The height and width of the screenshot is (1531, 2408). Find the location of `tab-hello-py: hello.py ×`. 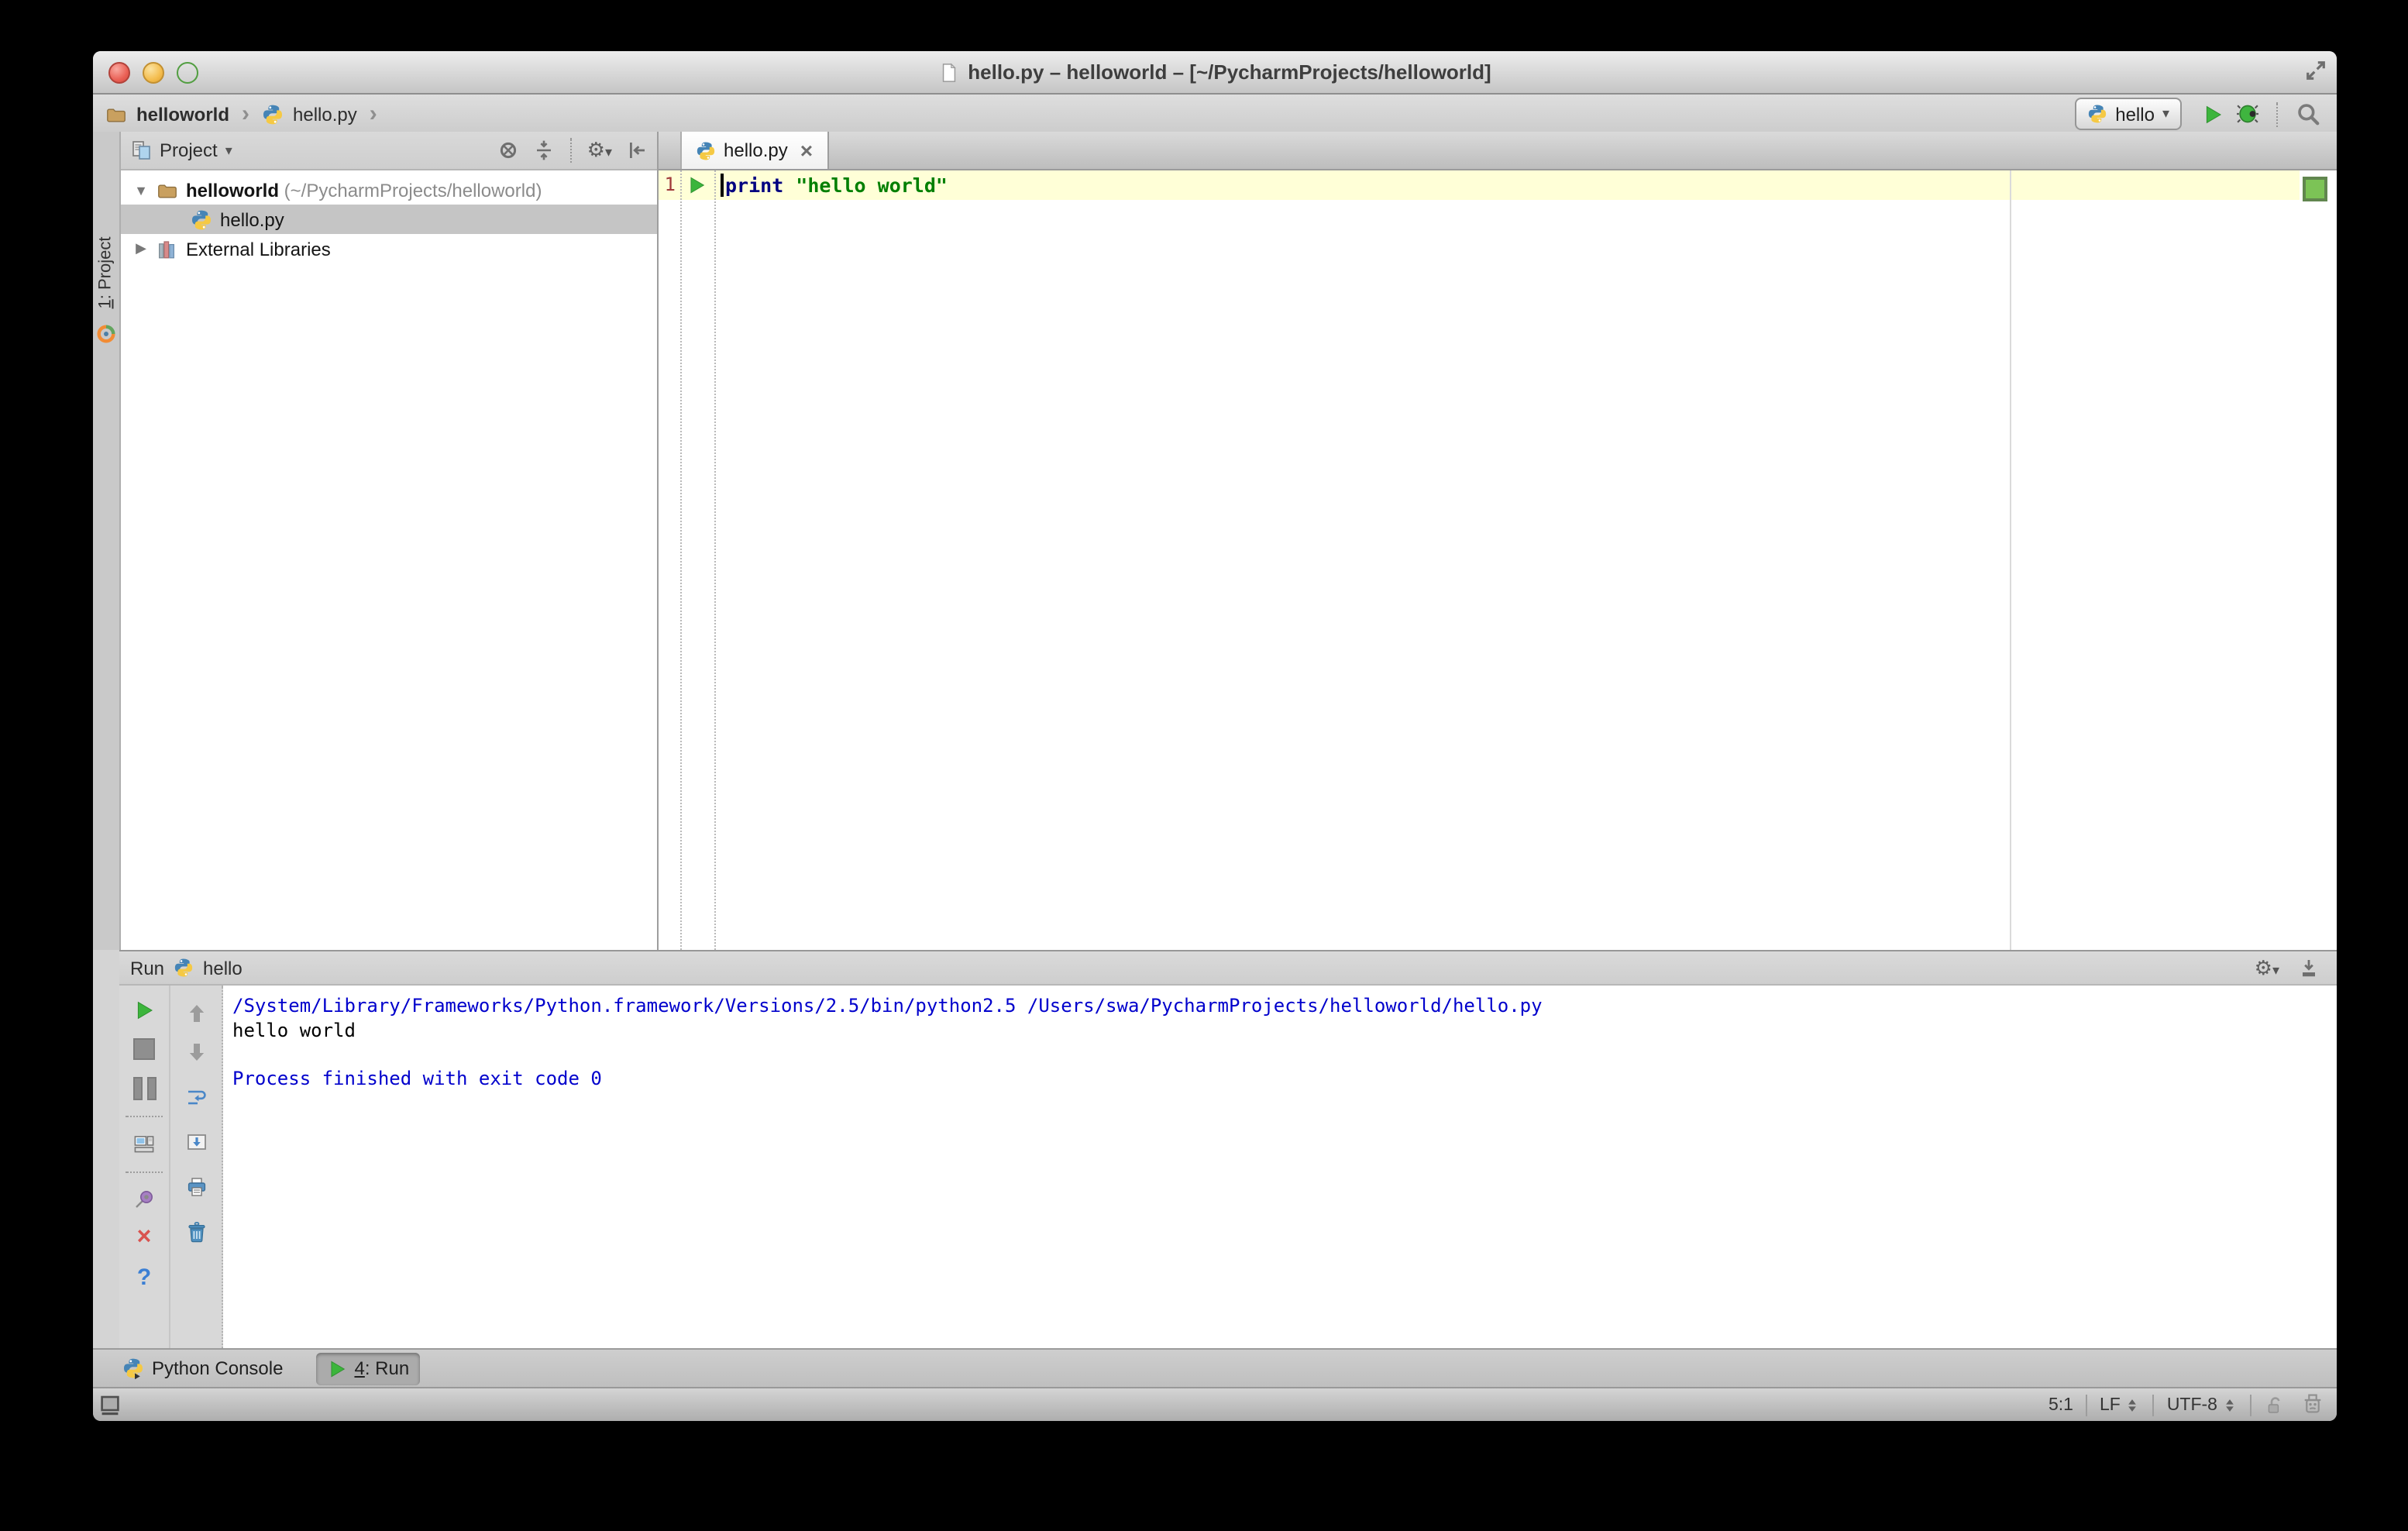

tab-hello-py: hello.py × is located at coordinates (754, 150).